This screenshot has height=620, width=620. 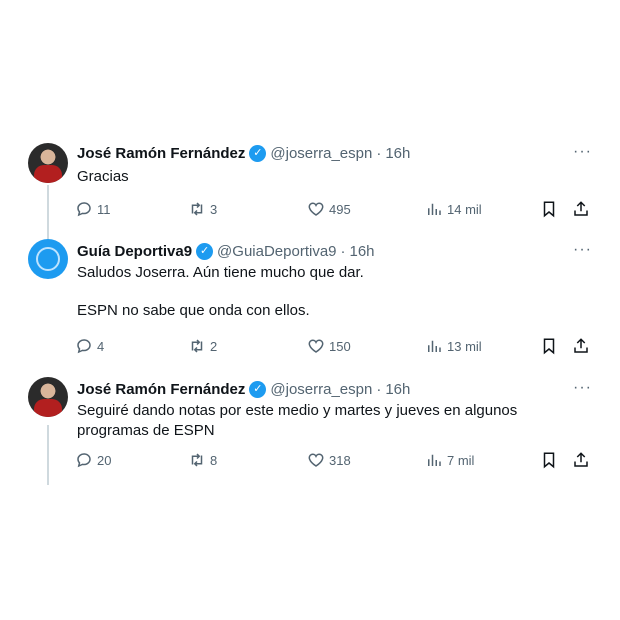 I want to click on views-button: 13 mil, so click(x=453, y=346).